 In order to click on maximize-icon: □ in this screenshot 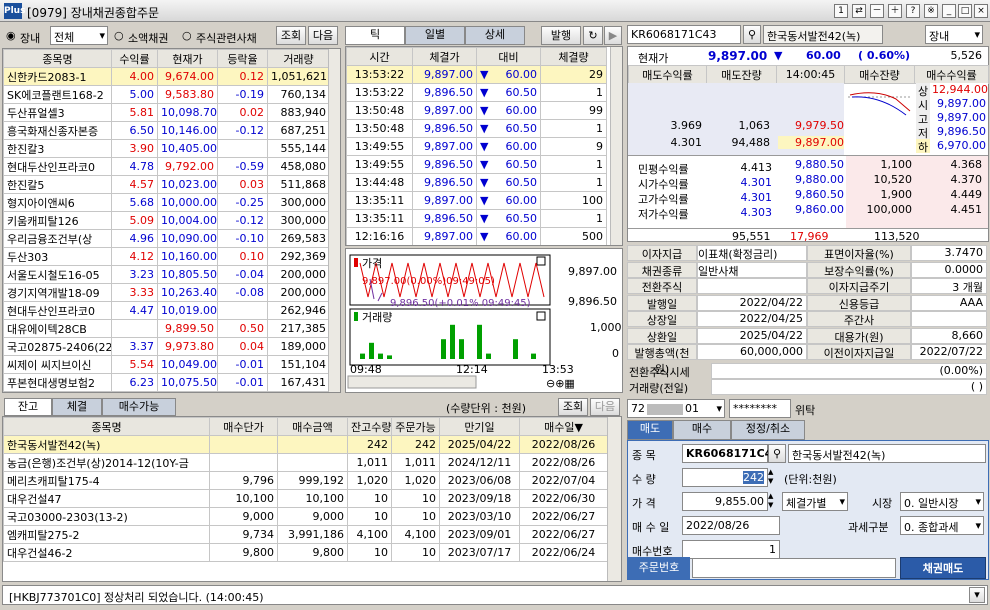, I will do `click(965, 11)`.